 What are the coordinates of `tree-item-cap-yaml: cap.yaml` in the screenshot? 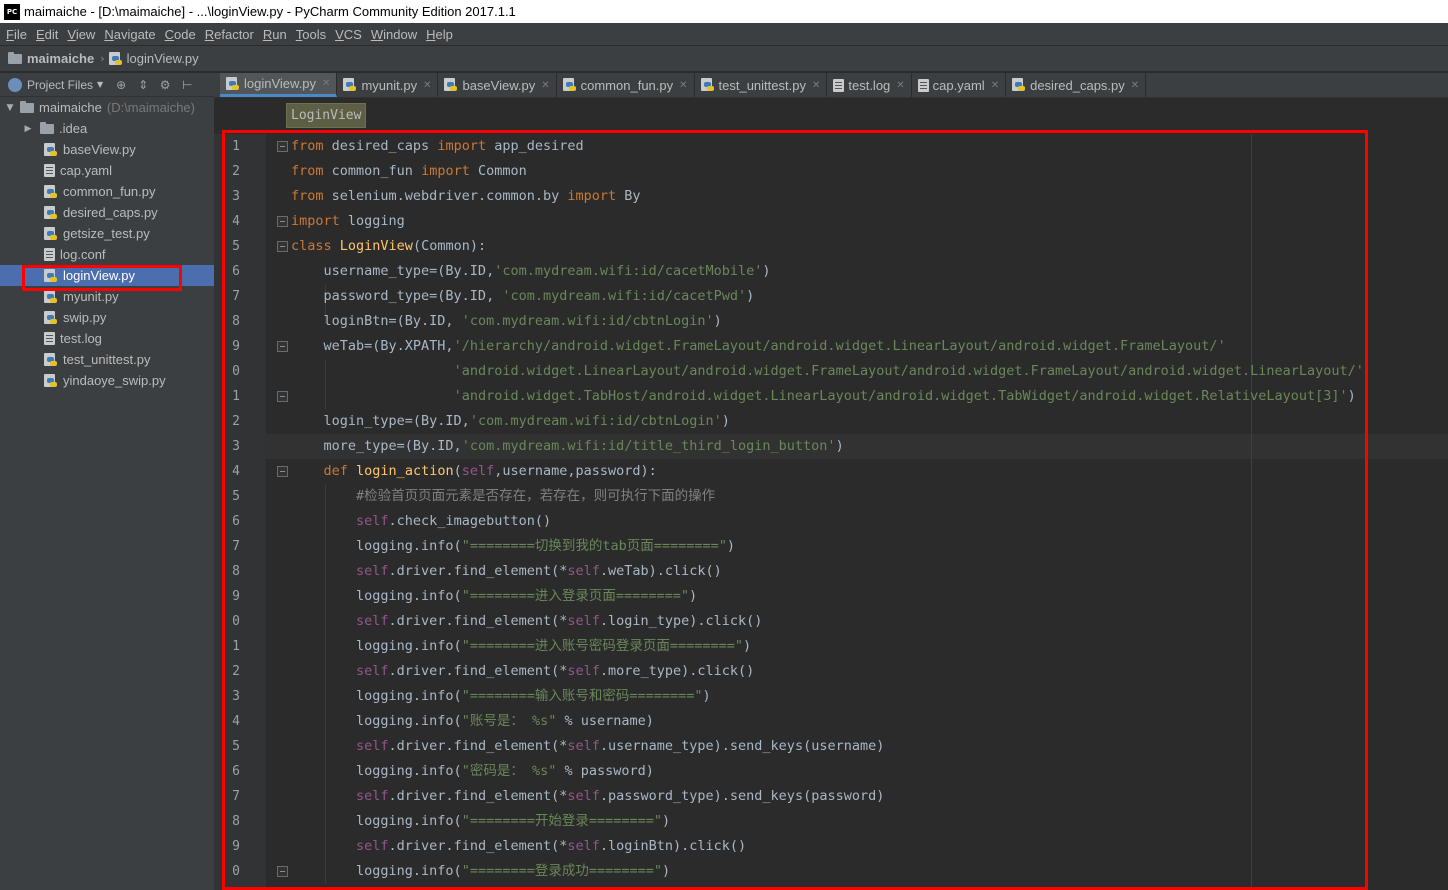 It's located at (107, 170).